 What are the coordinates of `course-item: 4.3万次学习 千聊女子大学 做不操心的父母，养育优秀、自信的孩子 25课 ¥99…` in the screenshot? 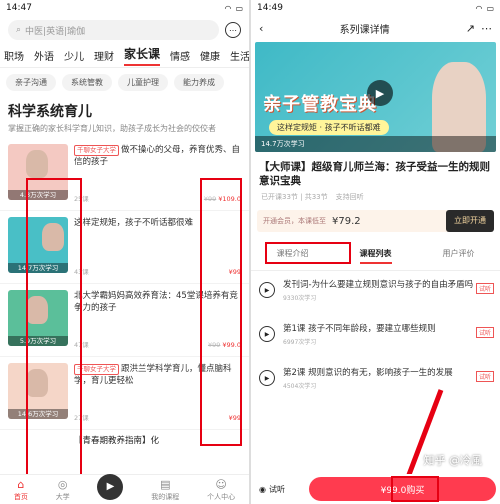 It's located at (124, 174).